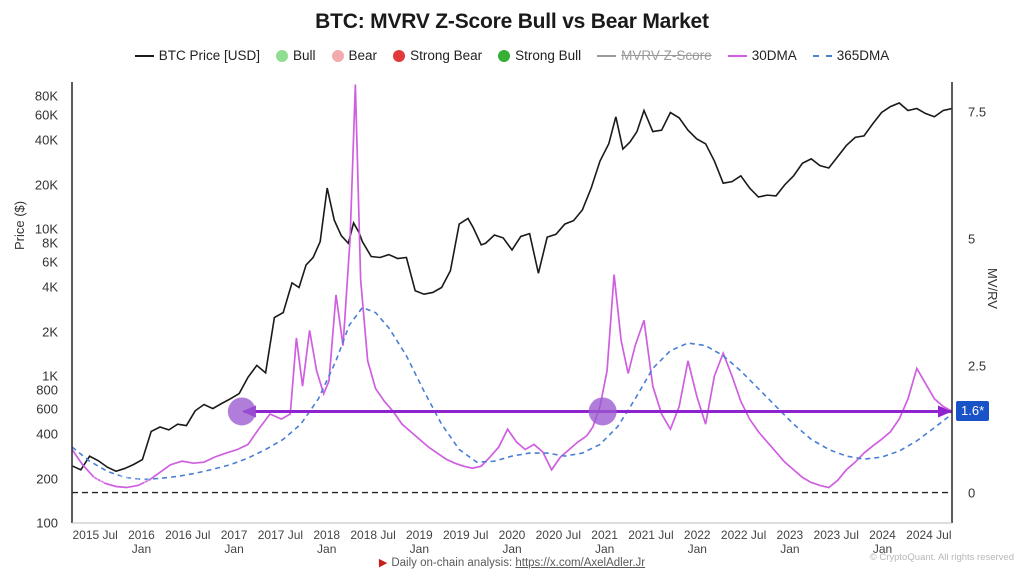  Describe the element at coordinates (992, 288) in the screenshot. I see `y-axis-right-label: MV/RV` at that location.